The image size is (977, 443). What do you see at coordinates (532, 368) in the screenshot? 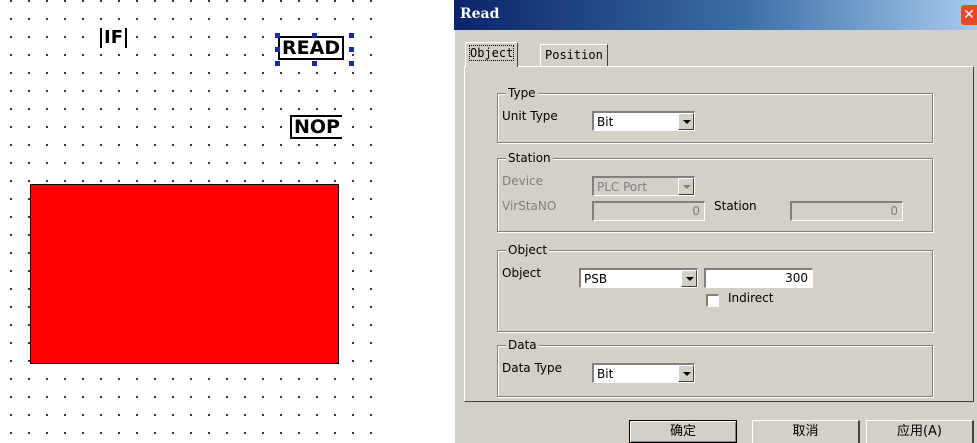
I see `data-type-label: Data Type` at bounding box center [532, 368].